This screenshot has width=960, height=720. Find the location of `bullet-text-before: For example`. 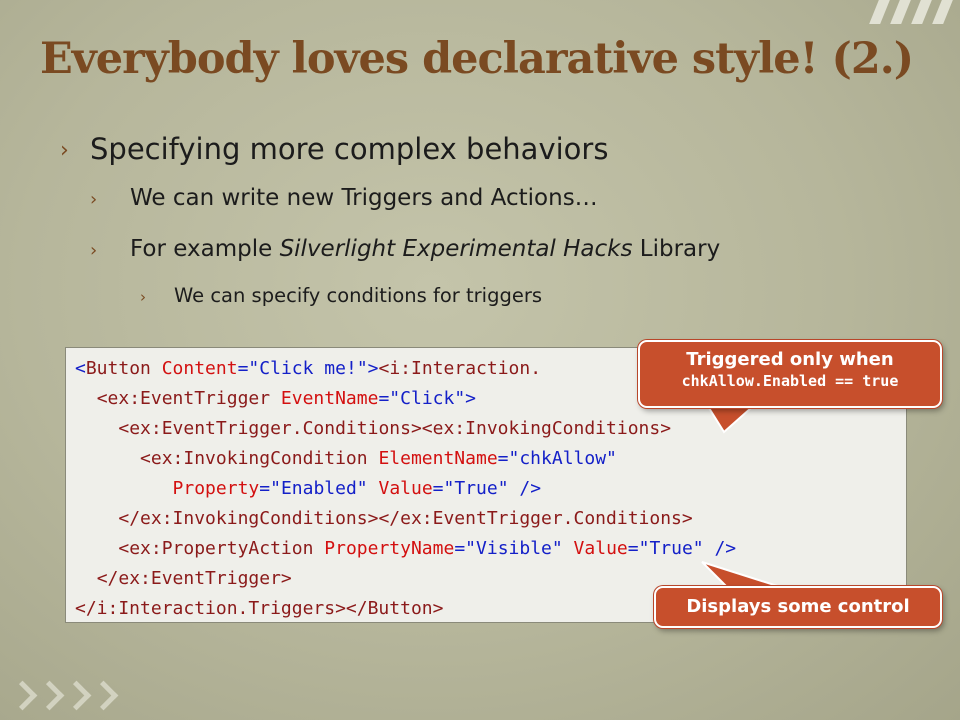

bullet-text-before: For example is located at coordinates (205, 249).